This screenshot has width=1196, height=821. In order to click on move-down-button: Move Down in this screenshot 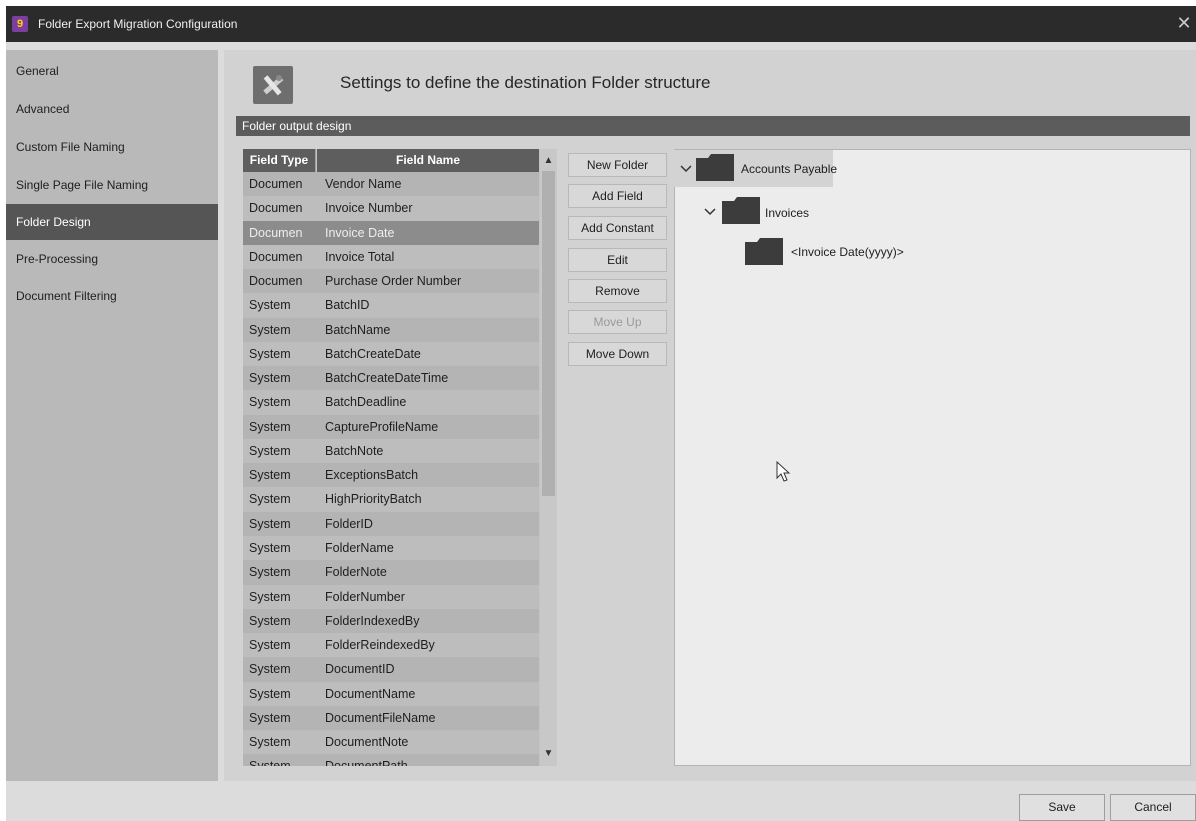, I will do `click(617, 354)`.